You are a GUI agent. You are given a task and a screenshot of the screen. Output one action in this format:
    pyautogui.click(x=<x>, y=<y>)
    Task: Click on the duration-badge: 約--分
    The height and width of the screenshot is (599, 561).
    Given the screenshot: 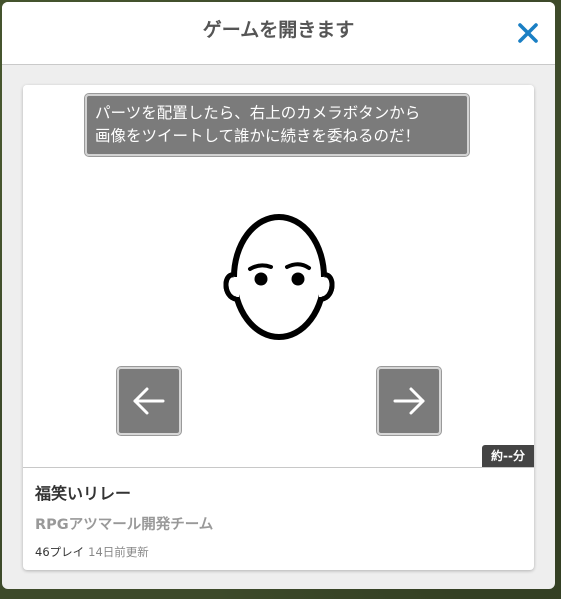 What is the action you would take?
    pyautogui.click(x=508, y=456)
    